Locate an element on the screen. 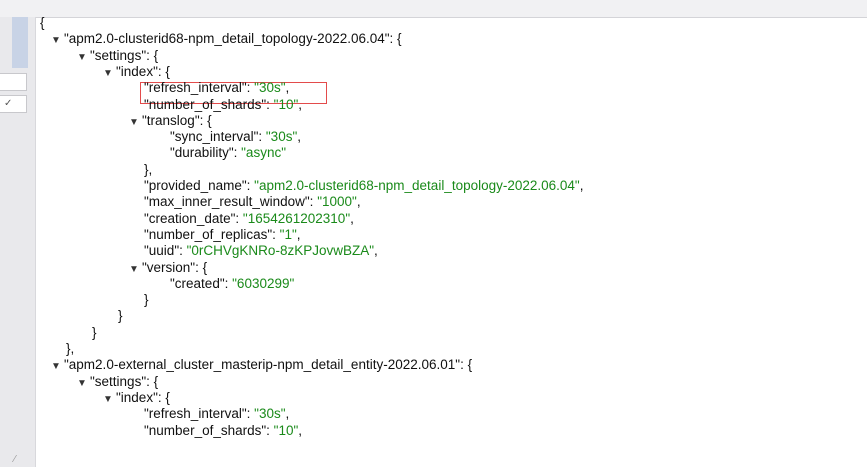 This screenshot has width=867, height=467. json-key: "provided_name" is located at coordinates (195, 185).